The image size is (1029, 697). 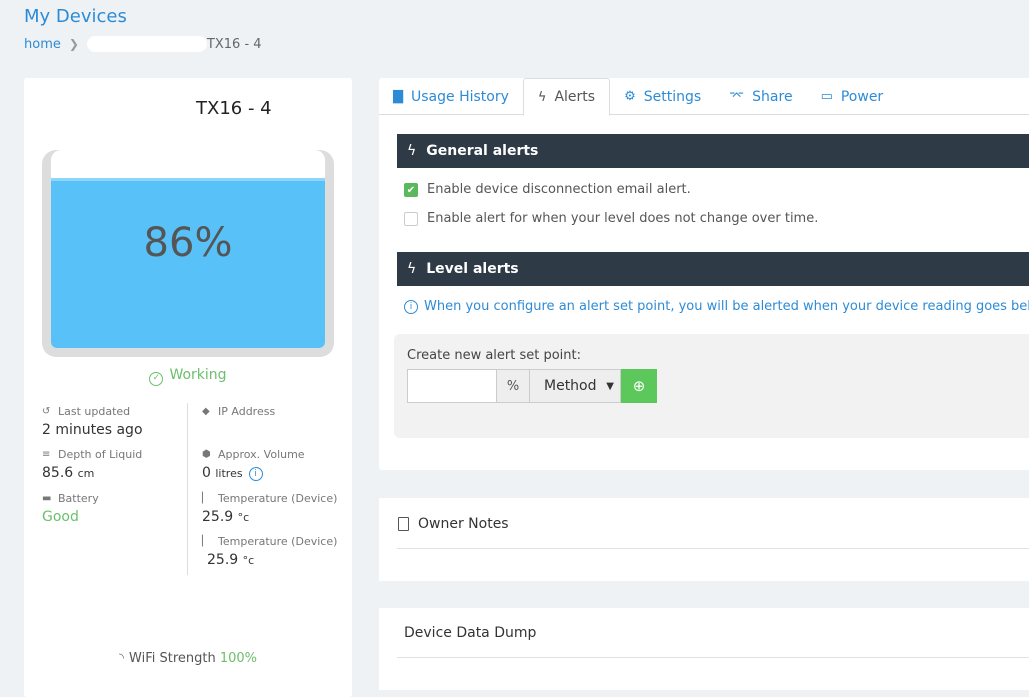 What do you see at coordinates (75, 16) in the screenshot?
I see `page-title: My Devices` at bounding box center [75, 16].